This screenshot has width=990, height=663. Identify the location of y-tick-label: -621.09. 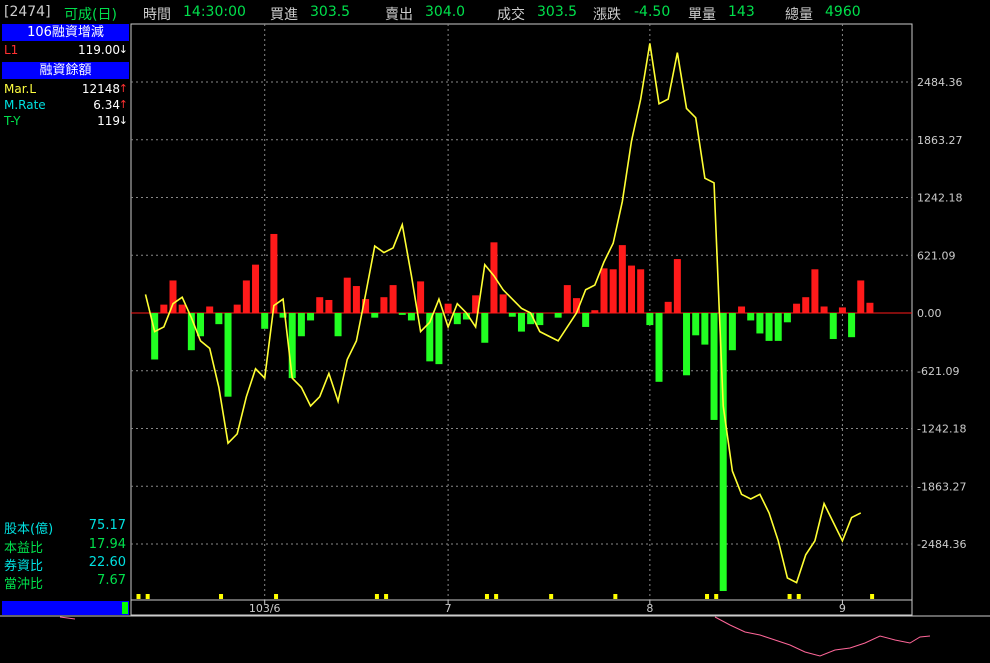
(938, 371).